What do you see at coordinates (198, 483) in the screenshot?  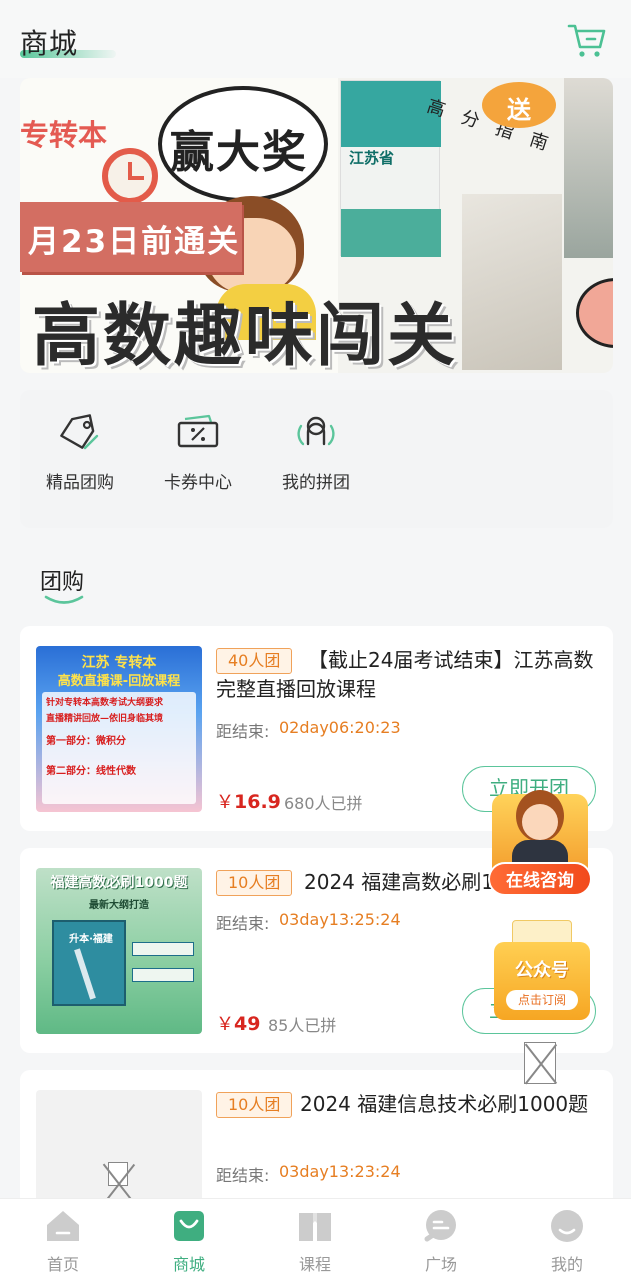 I see `quick-action-label: 卡券中心` at bounding box center [198, 483].